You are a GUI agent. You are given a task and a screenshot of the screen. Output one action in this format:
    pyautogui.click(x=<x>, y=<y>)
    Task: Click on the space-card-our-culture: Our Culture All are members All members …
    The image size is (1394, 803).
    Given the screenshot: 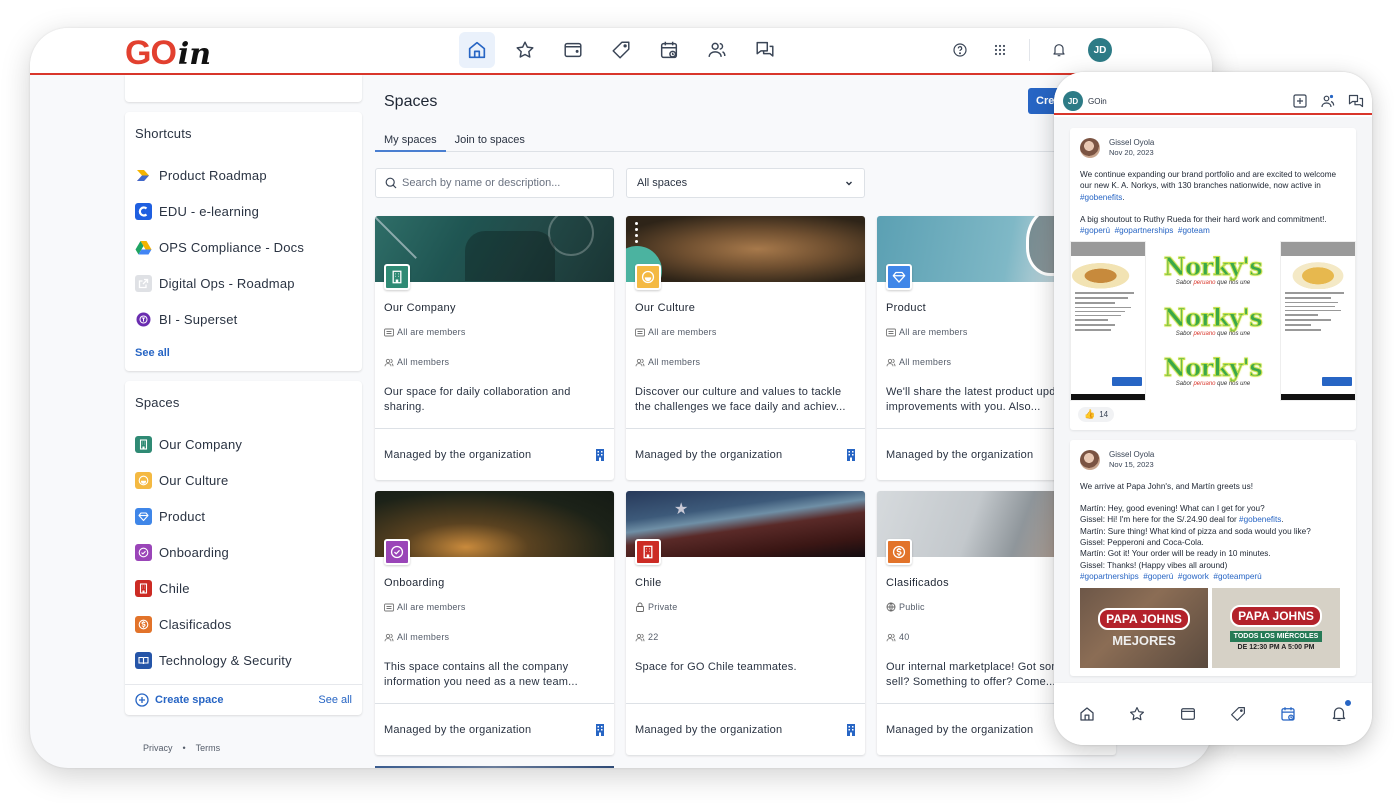 What is the action you would take?
    pyautogui.click(x=745, y=348)
    